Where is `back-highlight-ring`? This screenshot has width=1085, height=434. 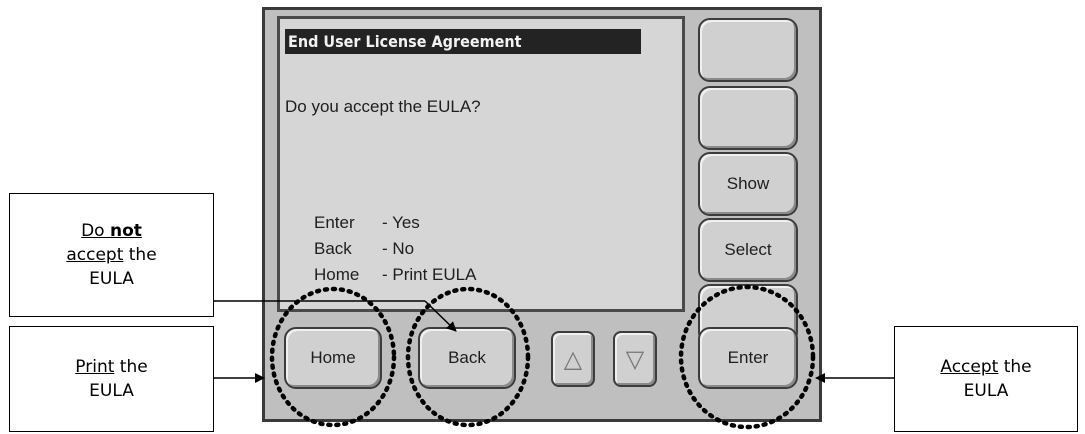
back-highlight-ring is located at coordinates (468, 357).